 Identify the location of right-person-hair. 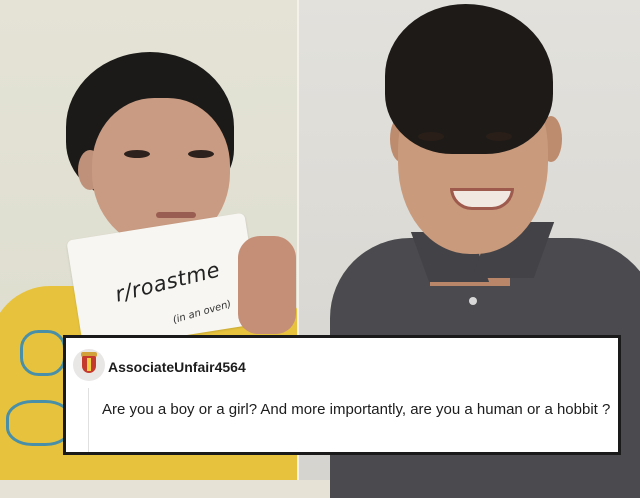
(469, 79).